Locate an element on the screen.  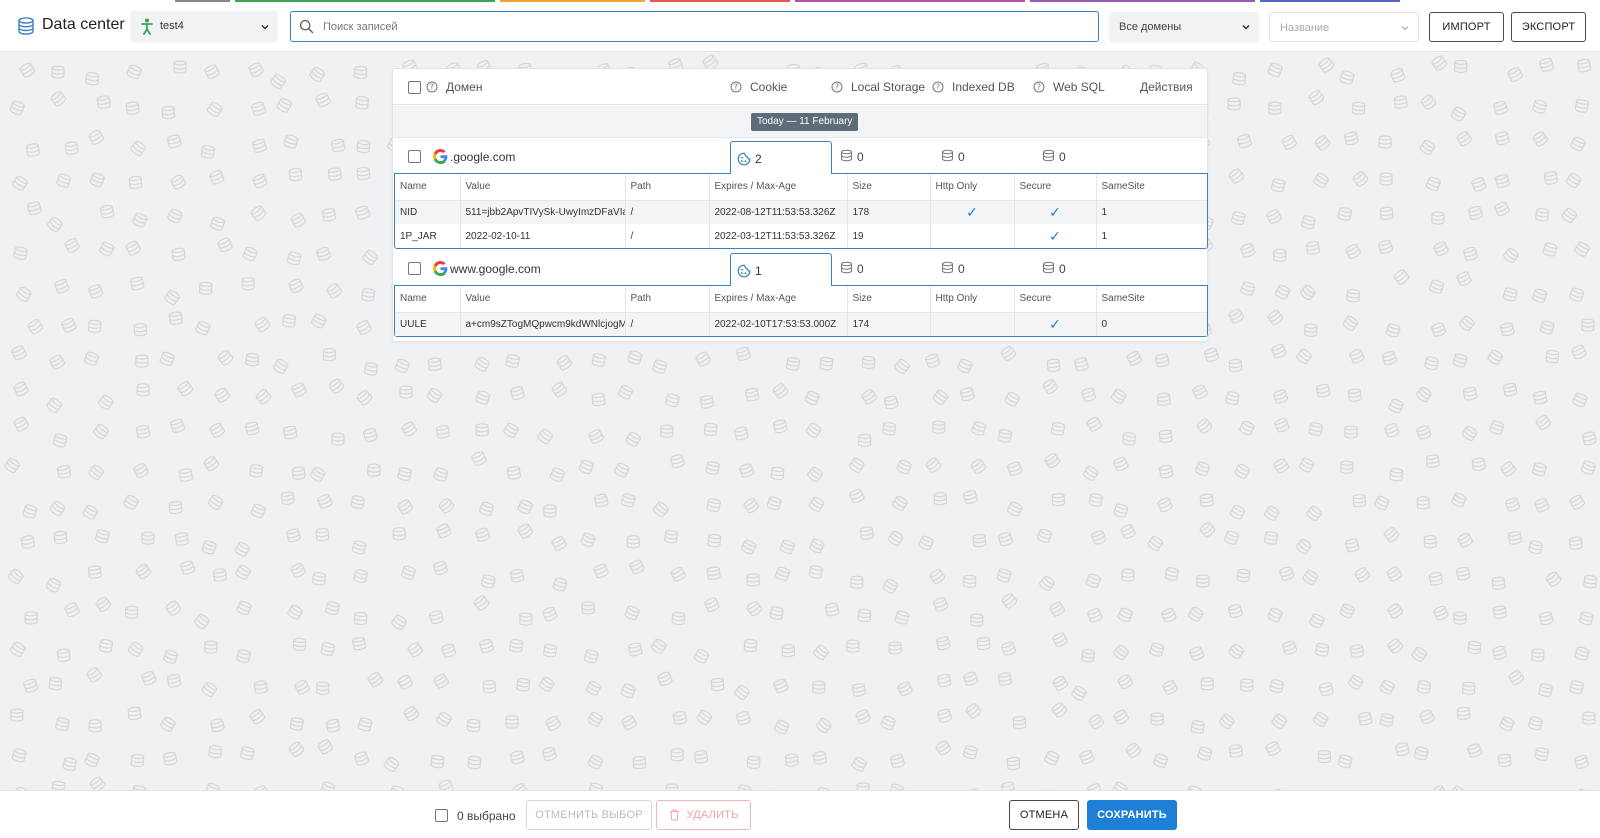
domain-row: .google.com 2 0 0 0 is located at coordinates (800, 156).